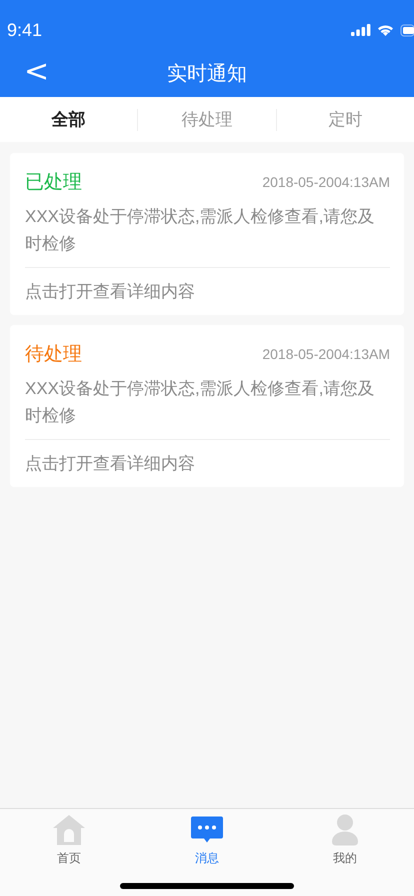  I want to click on tab-bar-item: 首页, so click(69, 838).